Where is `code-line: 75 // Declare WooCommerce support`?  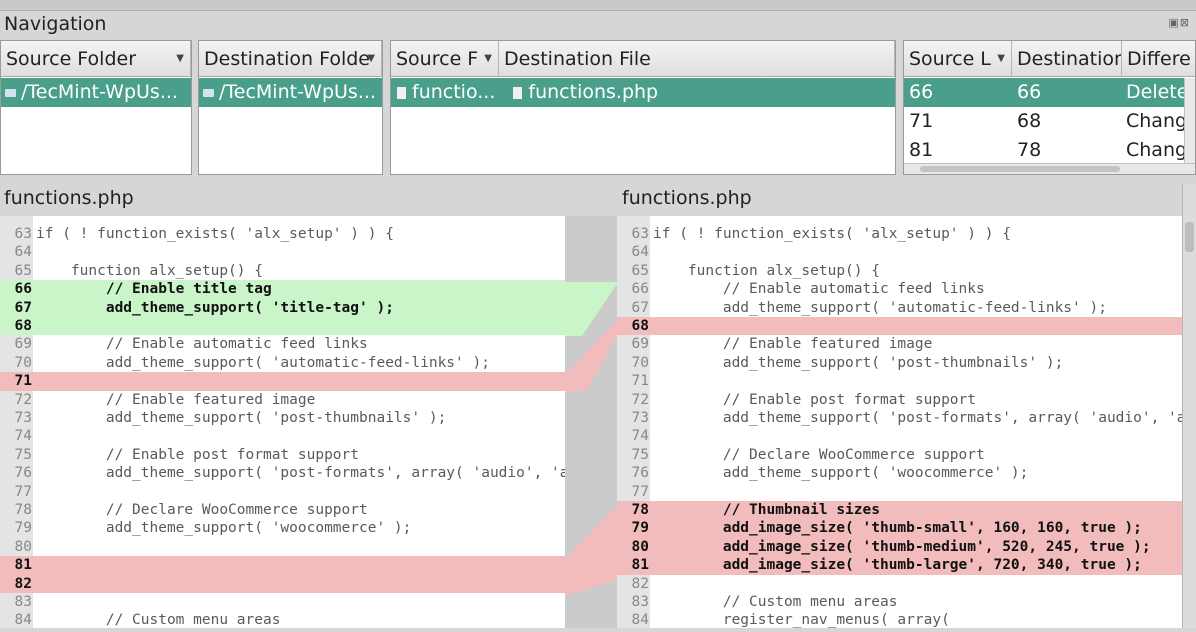 code-line: 75 // Declare WooCommerce support is located at coordinates (899, 455).